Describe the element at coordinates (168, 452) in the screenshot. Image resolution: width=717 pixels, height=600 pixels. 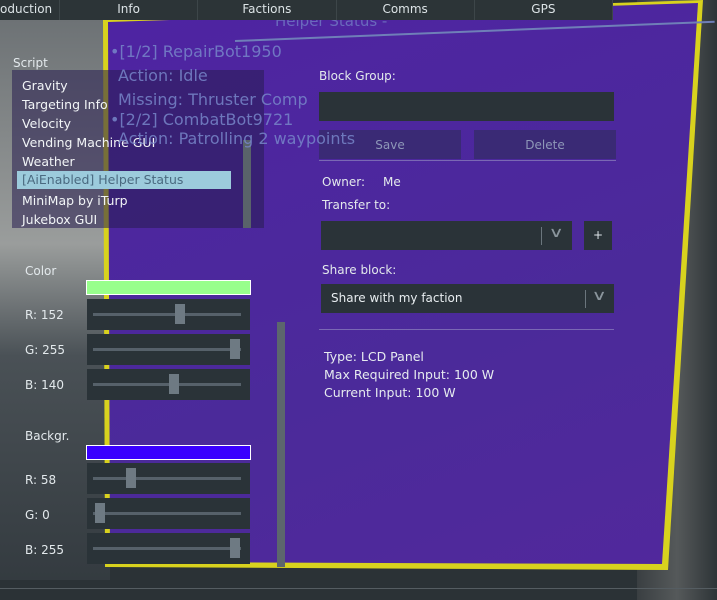
I see `backgr-swatch` at that location.